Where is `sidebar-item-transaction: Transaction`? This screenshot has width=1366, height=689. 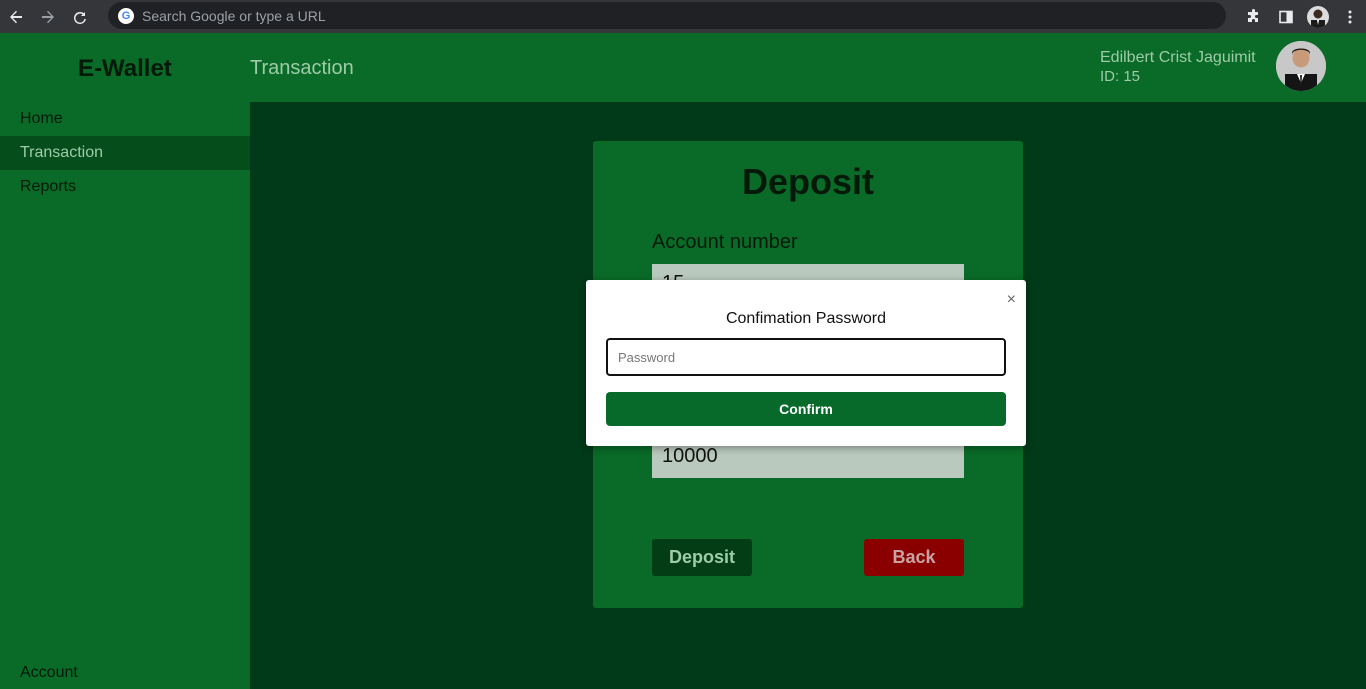 sidebar-item-transaction: Transaction is located at coordinates (125, 153).